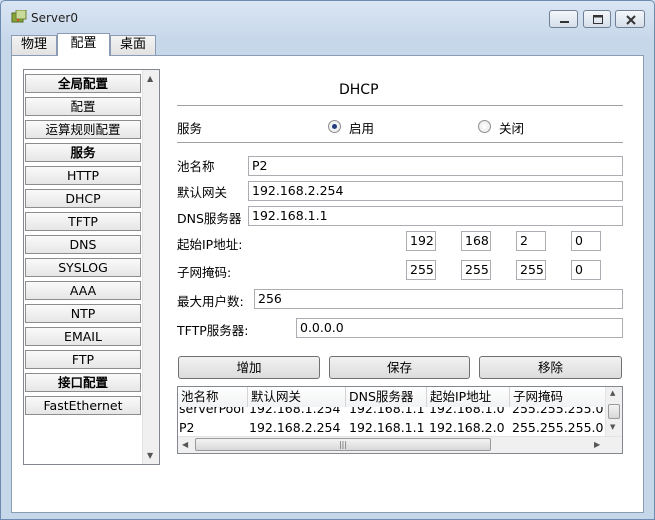  What do you see at coordinates (597, 444) in the screenshot?
I see `scroll-right-icon: ▶` at bounding box center [597, 444].